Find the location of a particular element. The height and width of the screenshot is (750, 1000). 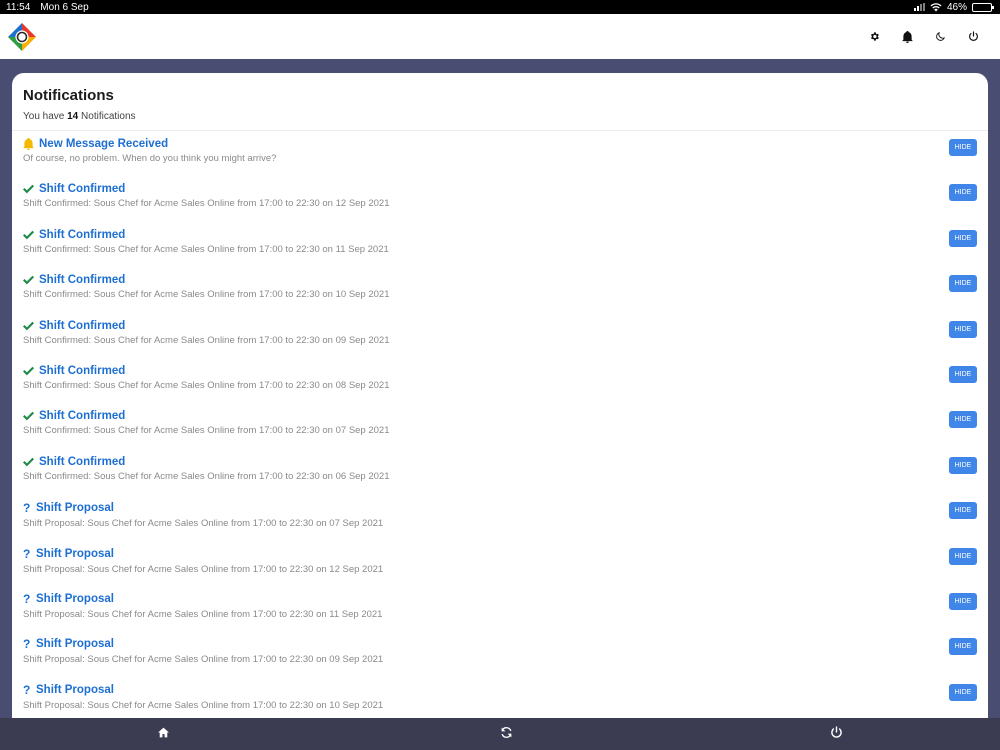

status-time: 11:54 is located at coordinates (18, 7).